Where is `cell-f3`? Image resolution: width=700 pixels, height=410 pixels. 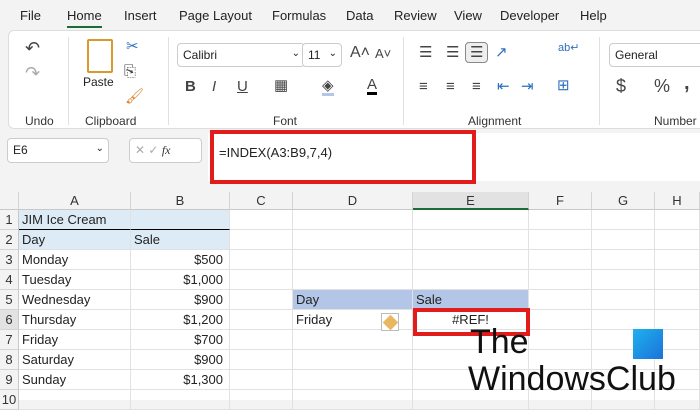
cell-f3 is located at coordinates (560, 260).